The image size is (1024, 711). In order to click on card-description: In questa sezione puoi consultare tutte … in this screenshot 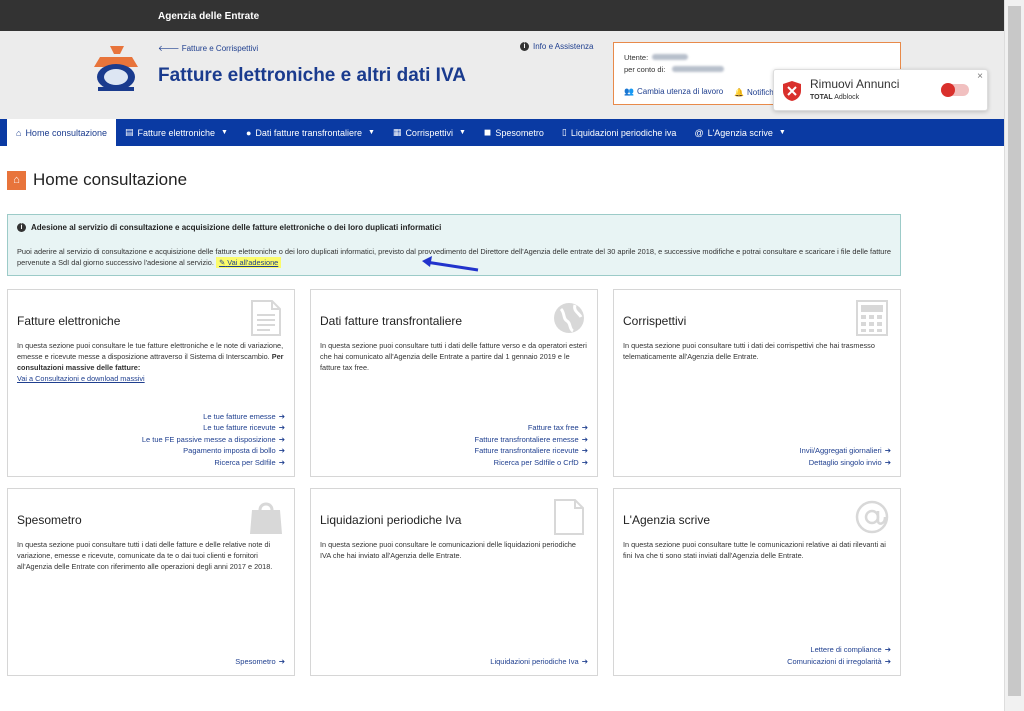, I will do `click(754, 550)`.